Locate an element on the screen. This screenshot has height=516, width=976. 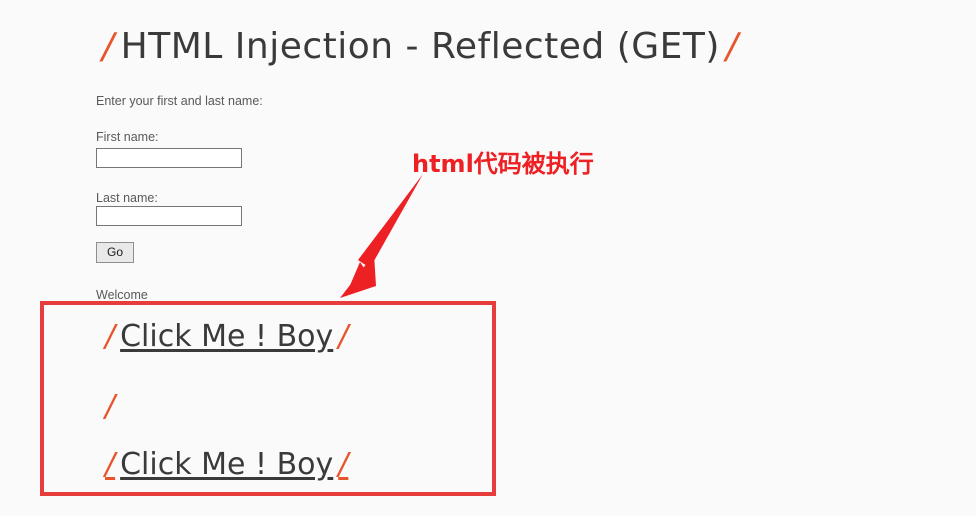
click-me-link-1: Click Me ! Boy is located at coordinates (226, 336).